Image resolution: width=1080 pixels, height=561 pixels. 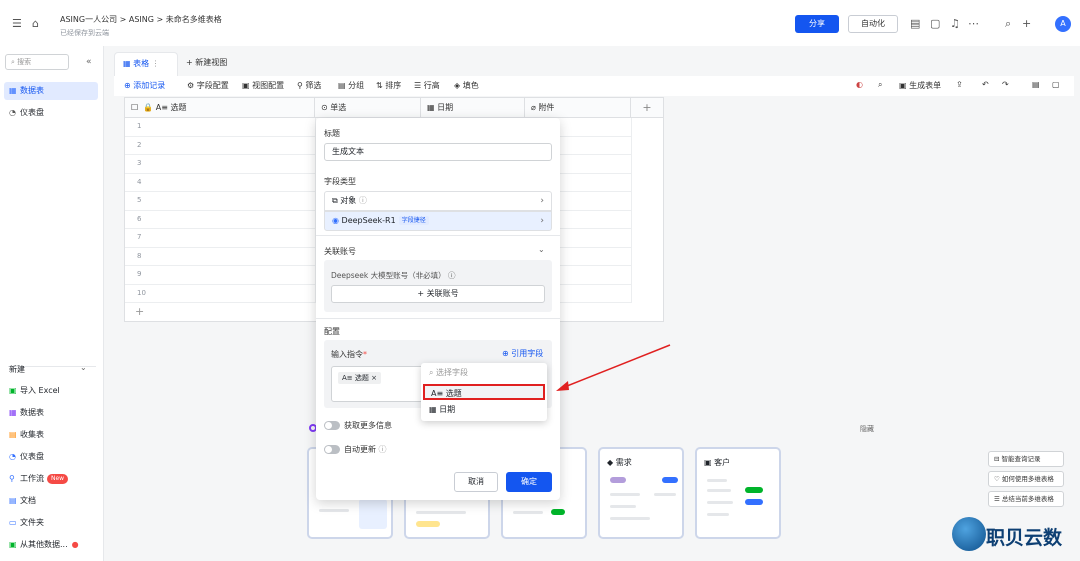 What do you see at coordinates (332, 331) in the screenshot?
I see `config-label: 配置` at bounding box center [332, 331].